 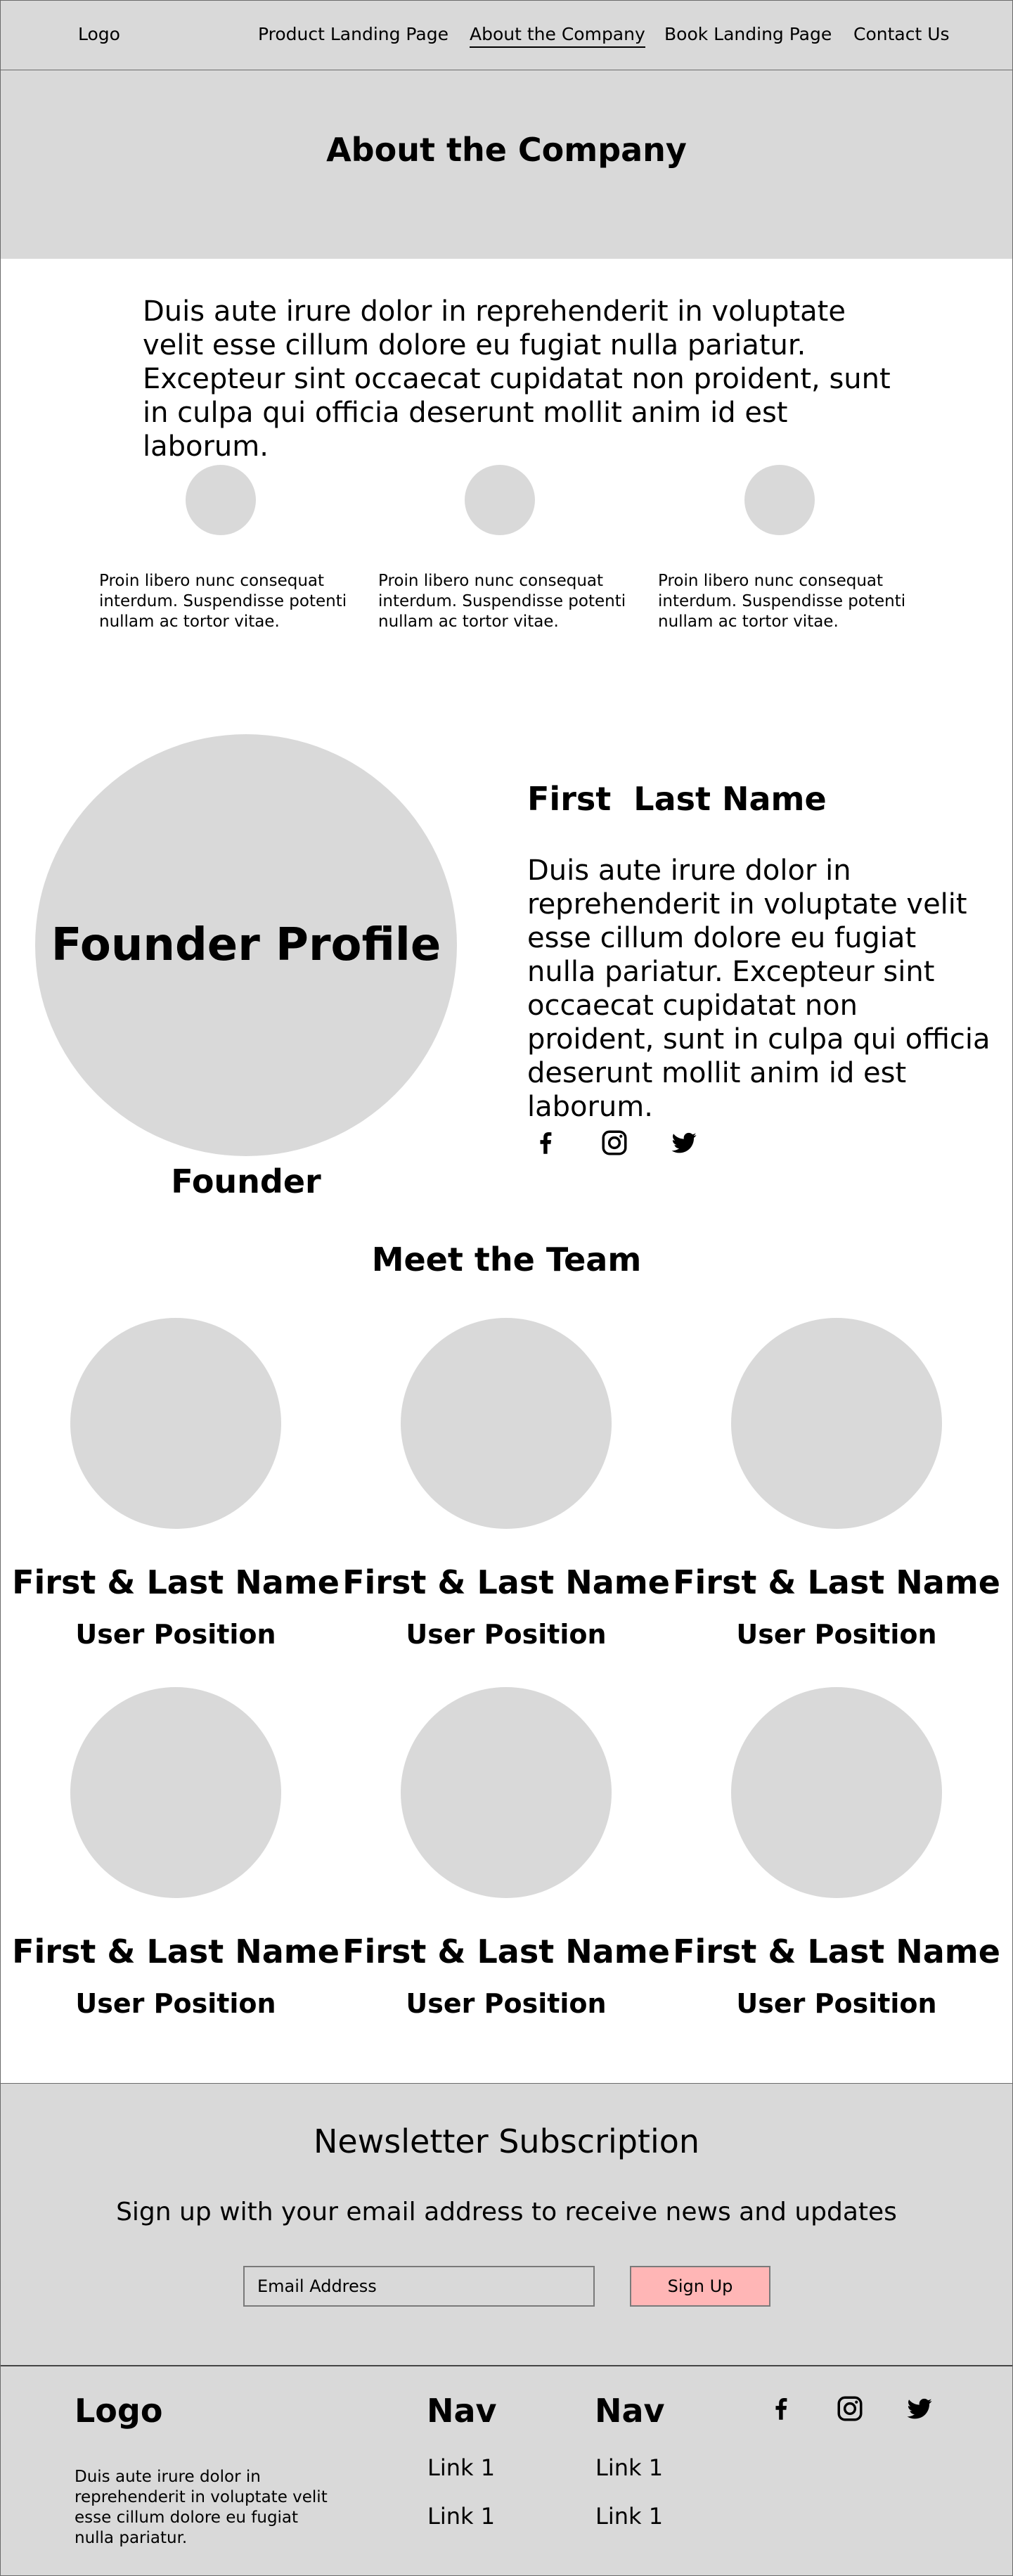 I want to click on nav-product-landing-page: Product Landing Page, so click(x=353, y=34).